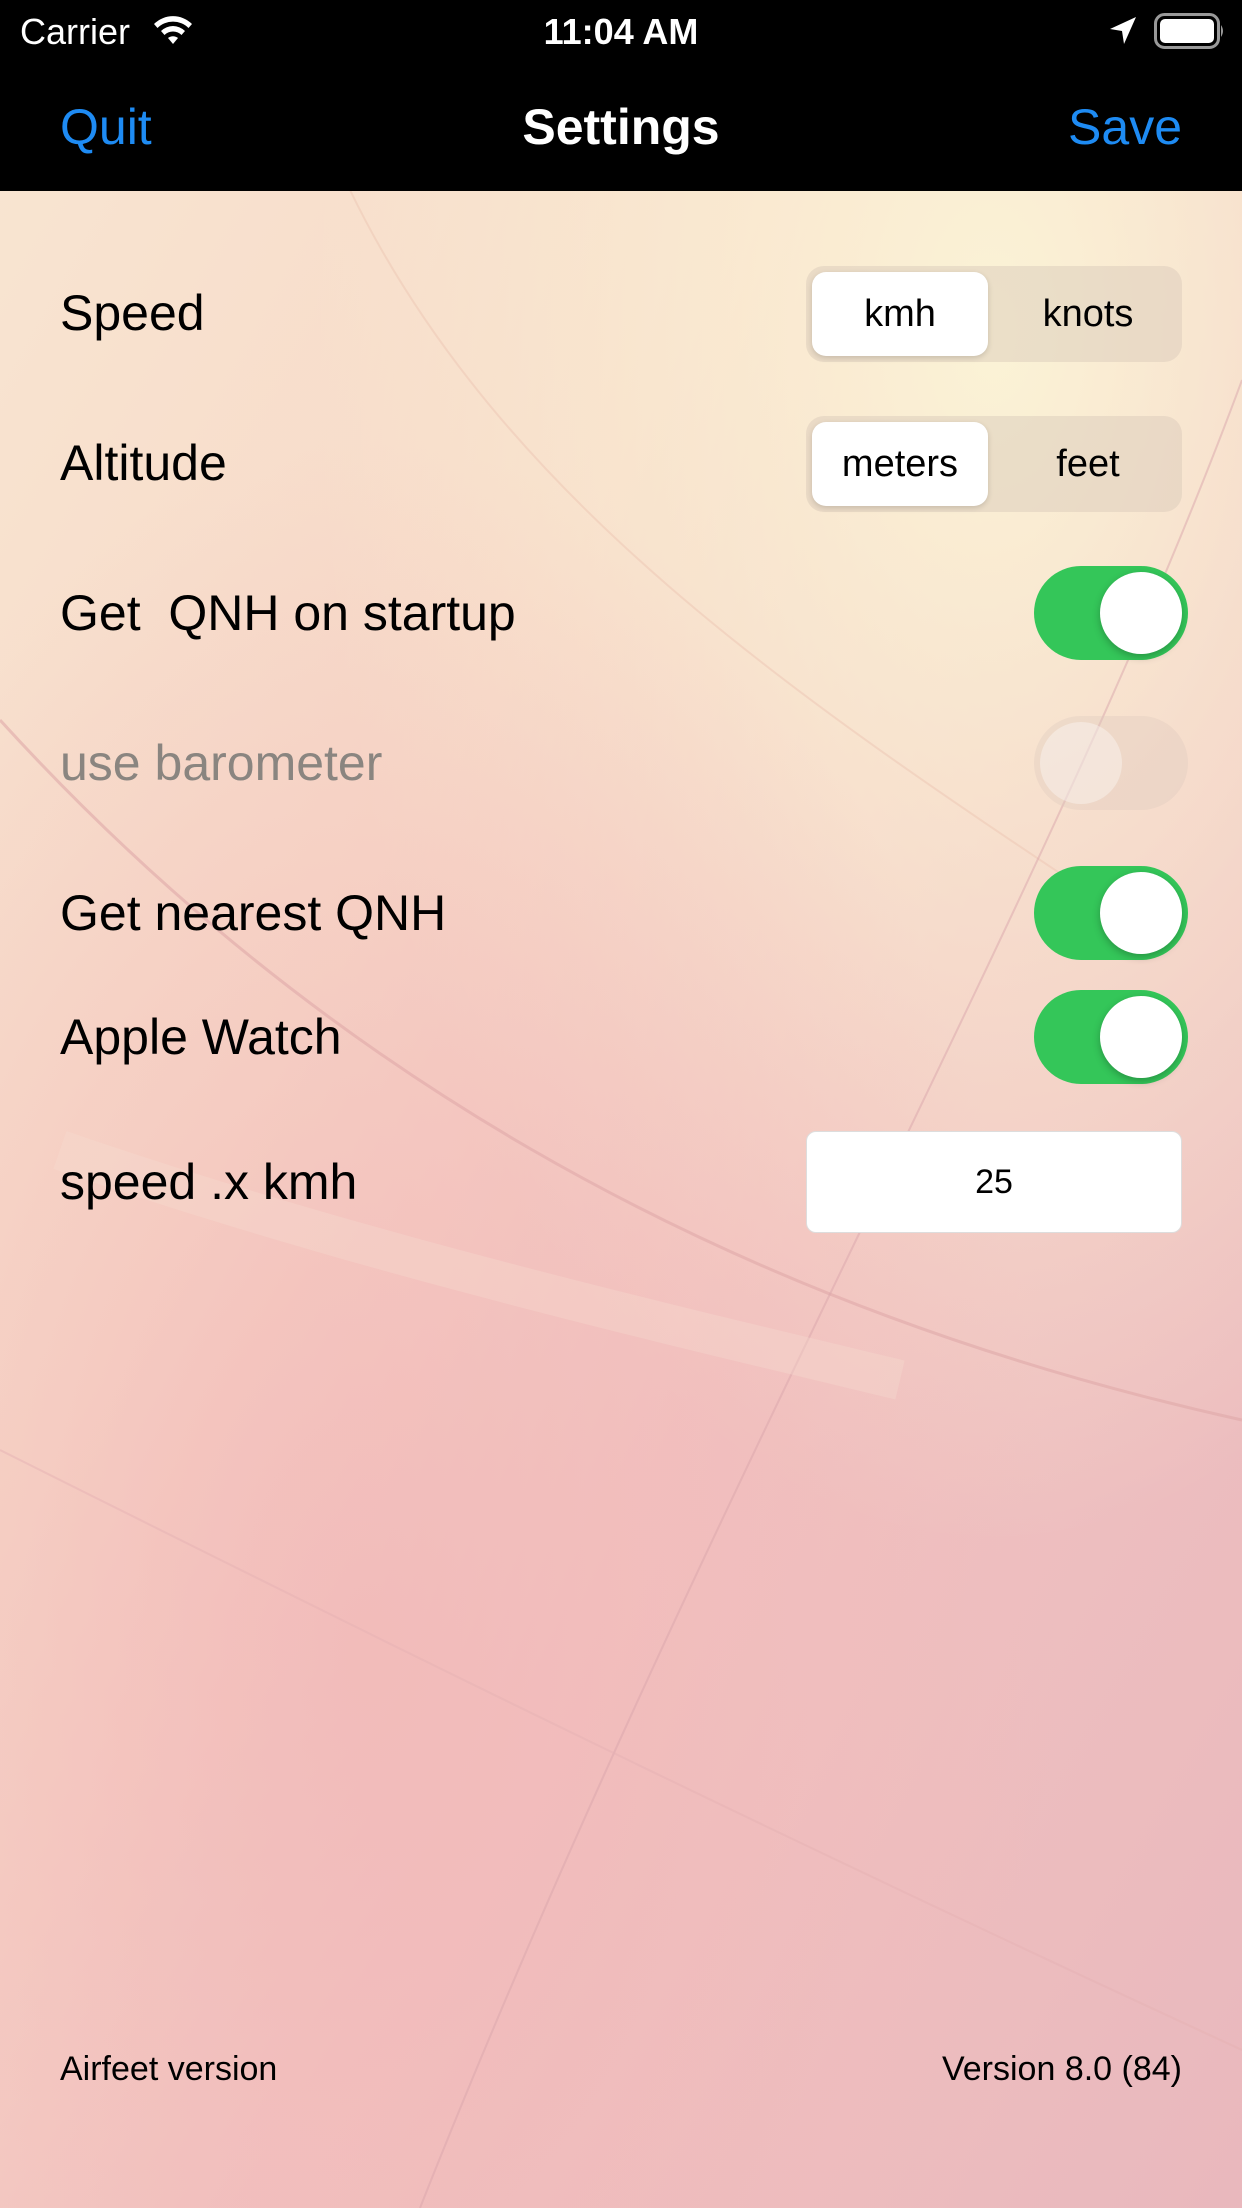 The height and width of the screenshot is (2208, 1242). What do you see at coordinates (143, 463) in the screenshot?
I see `altitude-label: Altitude` at bounding box center [143, 463].